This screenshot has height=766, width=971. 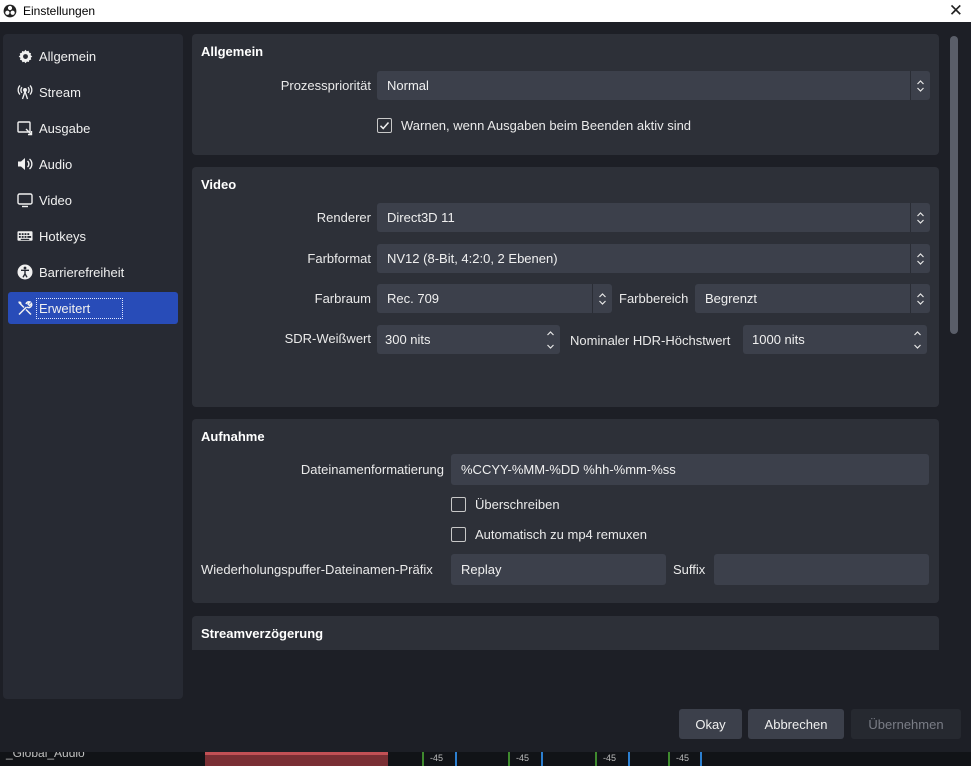 What do you see at coordinates (25, 236) in the screenshot?
I see `keyboard-icon` at bounding box center [25, 236].